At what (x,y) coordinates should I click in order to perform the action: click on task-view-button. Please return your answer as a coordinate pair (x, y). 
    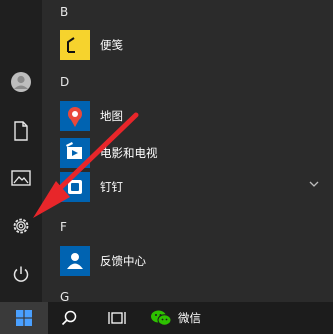
    Looking at the image, I should click on (117, 318).